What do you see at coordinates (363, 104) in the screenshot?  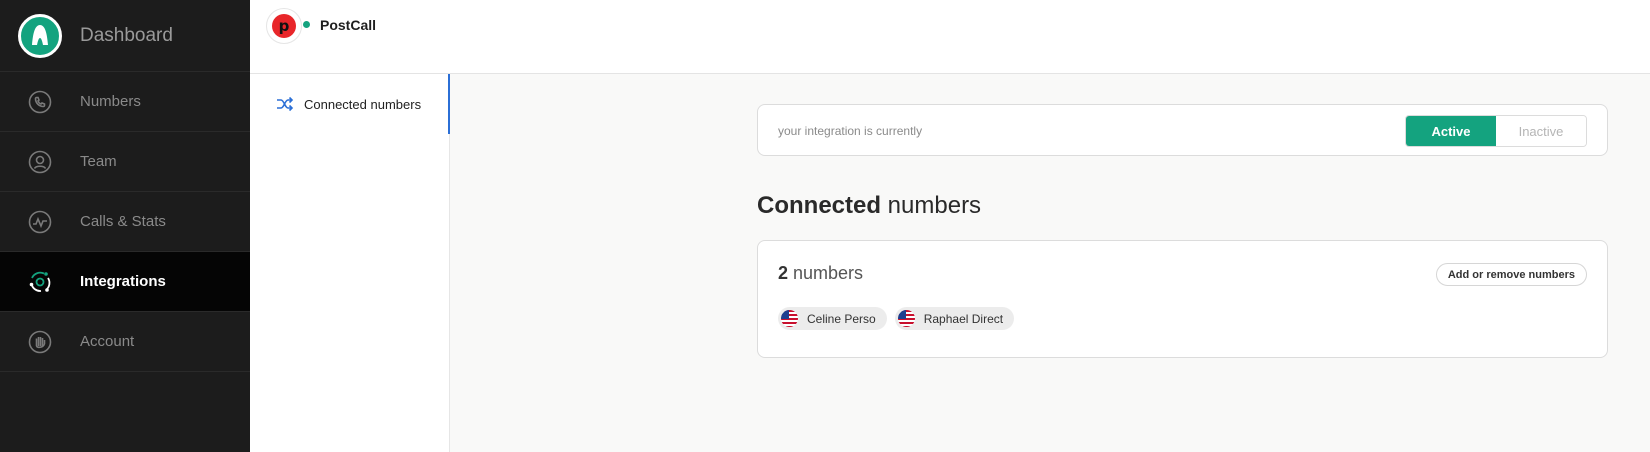 I see `subnav-item-label: Connected numbers` at bounding box center [363, 104].